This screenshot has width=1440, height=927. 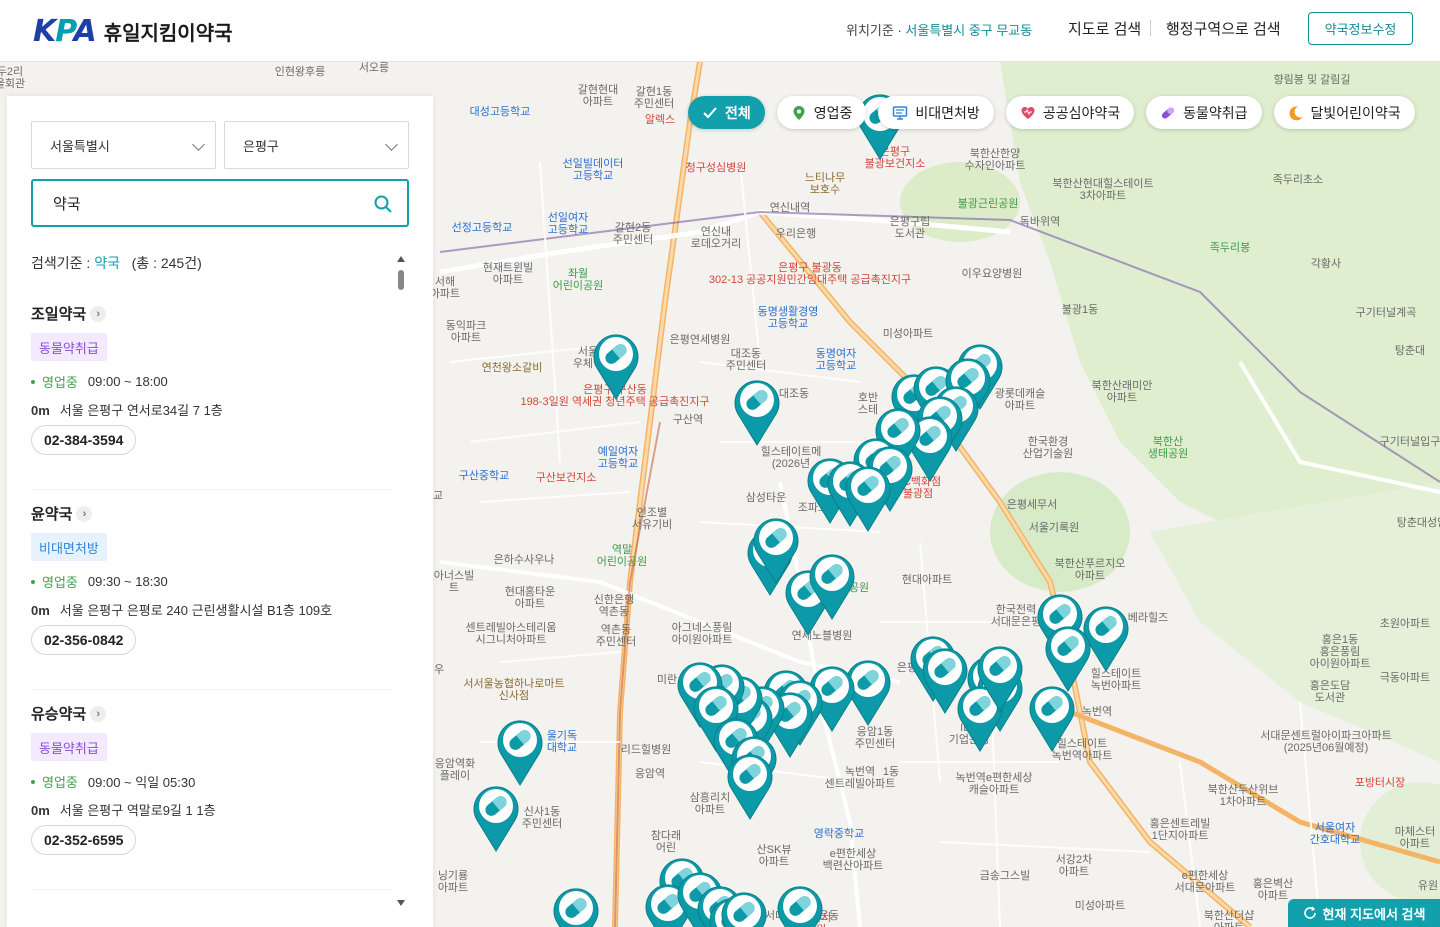 What do you see at coordinates (1204, 112) in the screenshot?
I see `filter-chip-animal: 동물약취급` at bounding box center [1204, 112].